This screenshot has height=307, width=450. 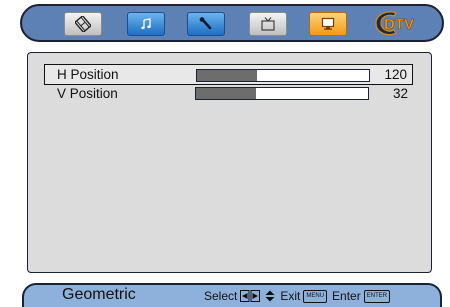 What do you see at coordinates (88, 74) in the screenshot?
I see `menu-item-label: H Position` at bounding box center [88, 74].